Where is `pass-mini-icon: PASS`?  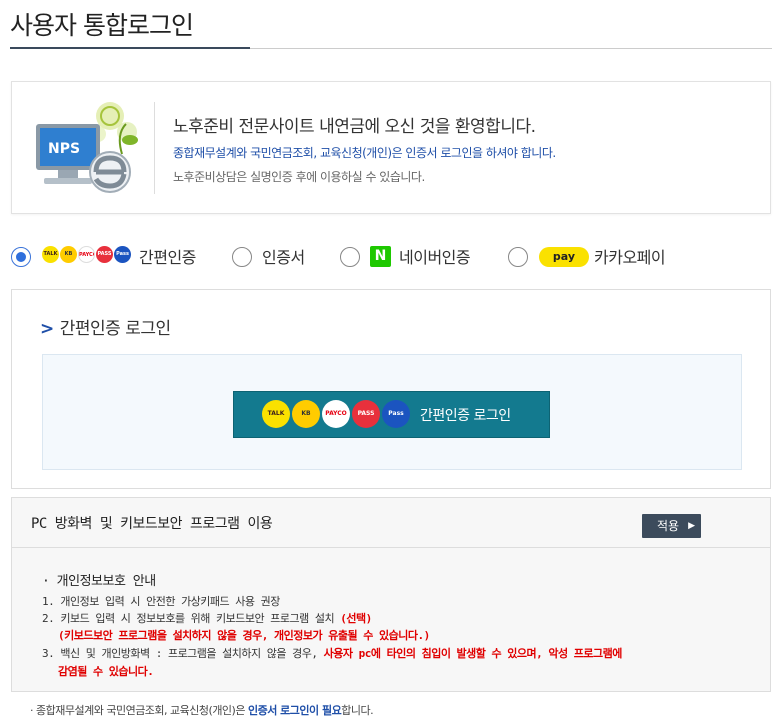 pass-mini-icon: PASS is located at coordinates (104, 254).